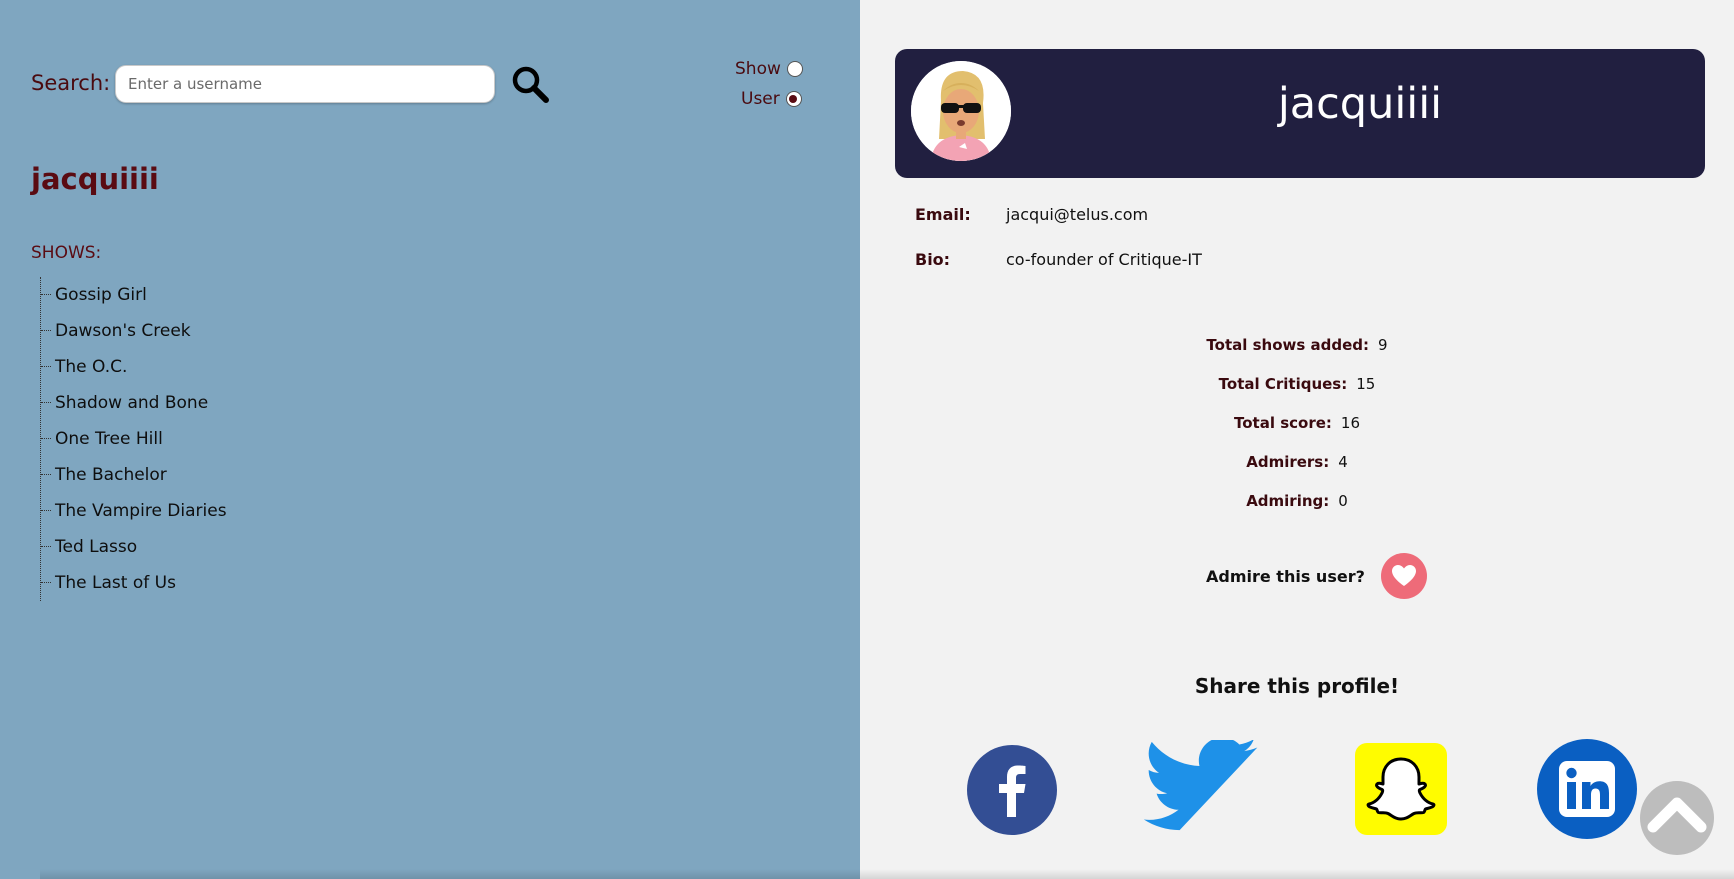  What do you see at coordinates (1350, 423) in the screenshot?
I see `stat-value: 16` at bounding box center [1350, 423].